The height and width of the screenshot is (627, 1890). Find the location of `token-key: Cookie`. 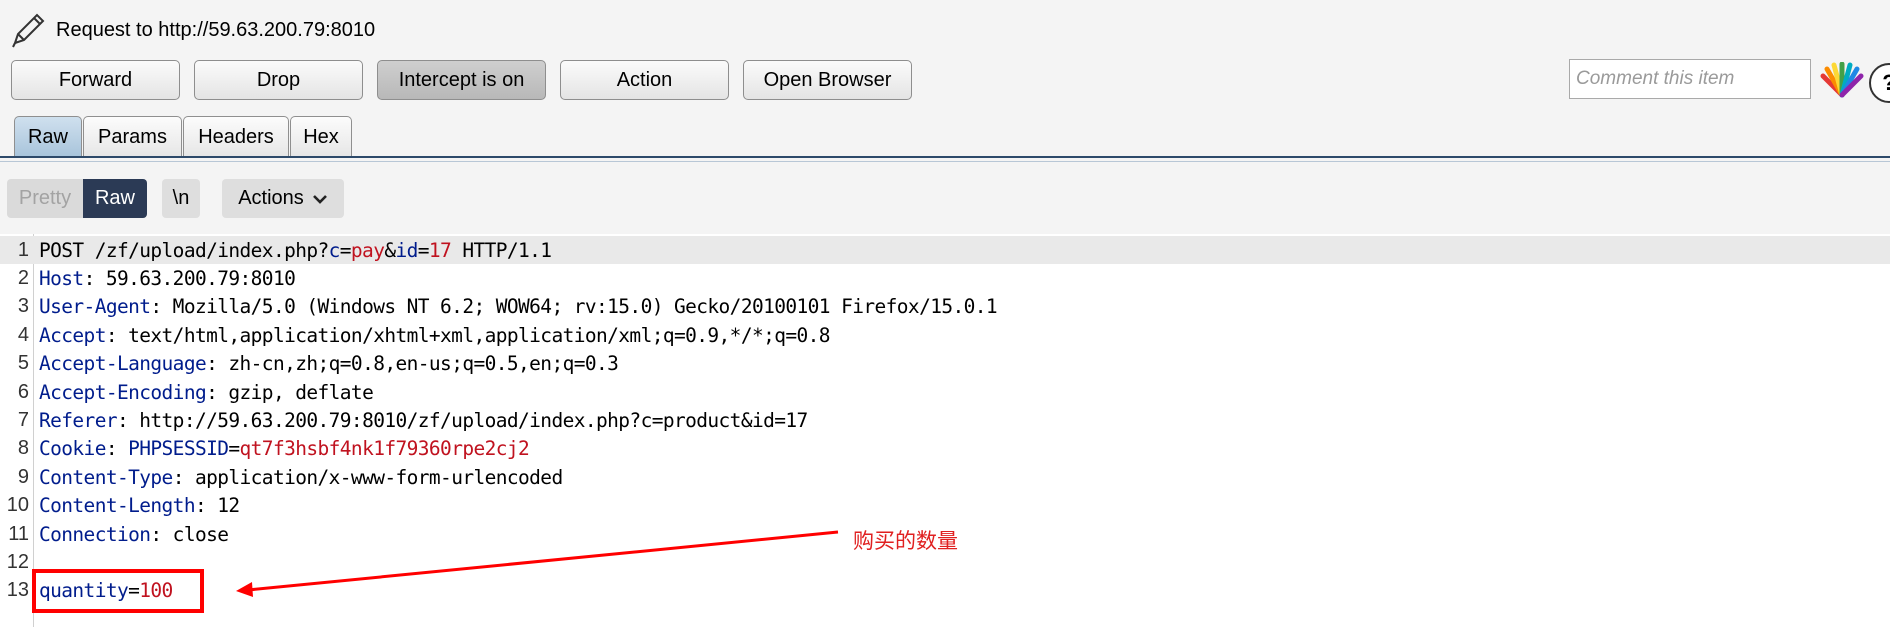

token-key: Cookie is located at coordinates (72, 449).